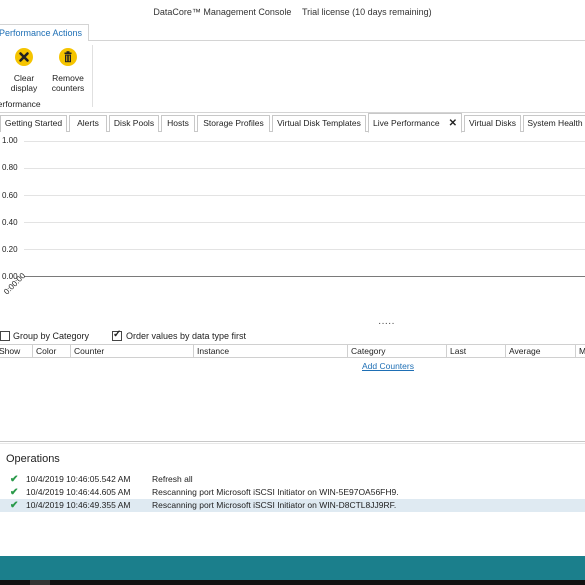  I want to click on y-tick-label: 0.40, so click(10, 222).